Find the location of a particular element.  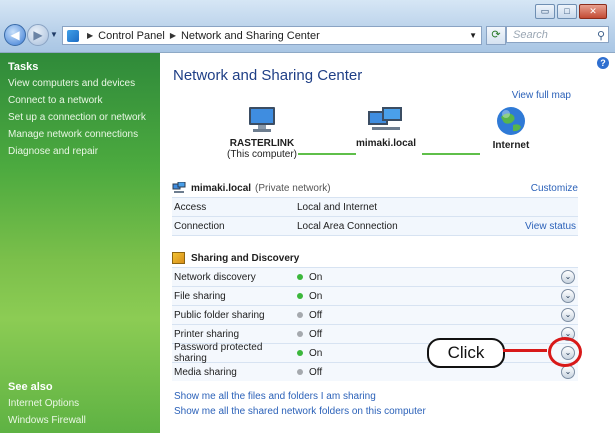

sharing-row: Network discovery On ⌄ is located at coordinates (375, 276).